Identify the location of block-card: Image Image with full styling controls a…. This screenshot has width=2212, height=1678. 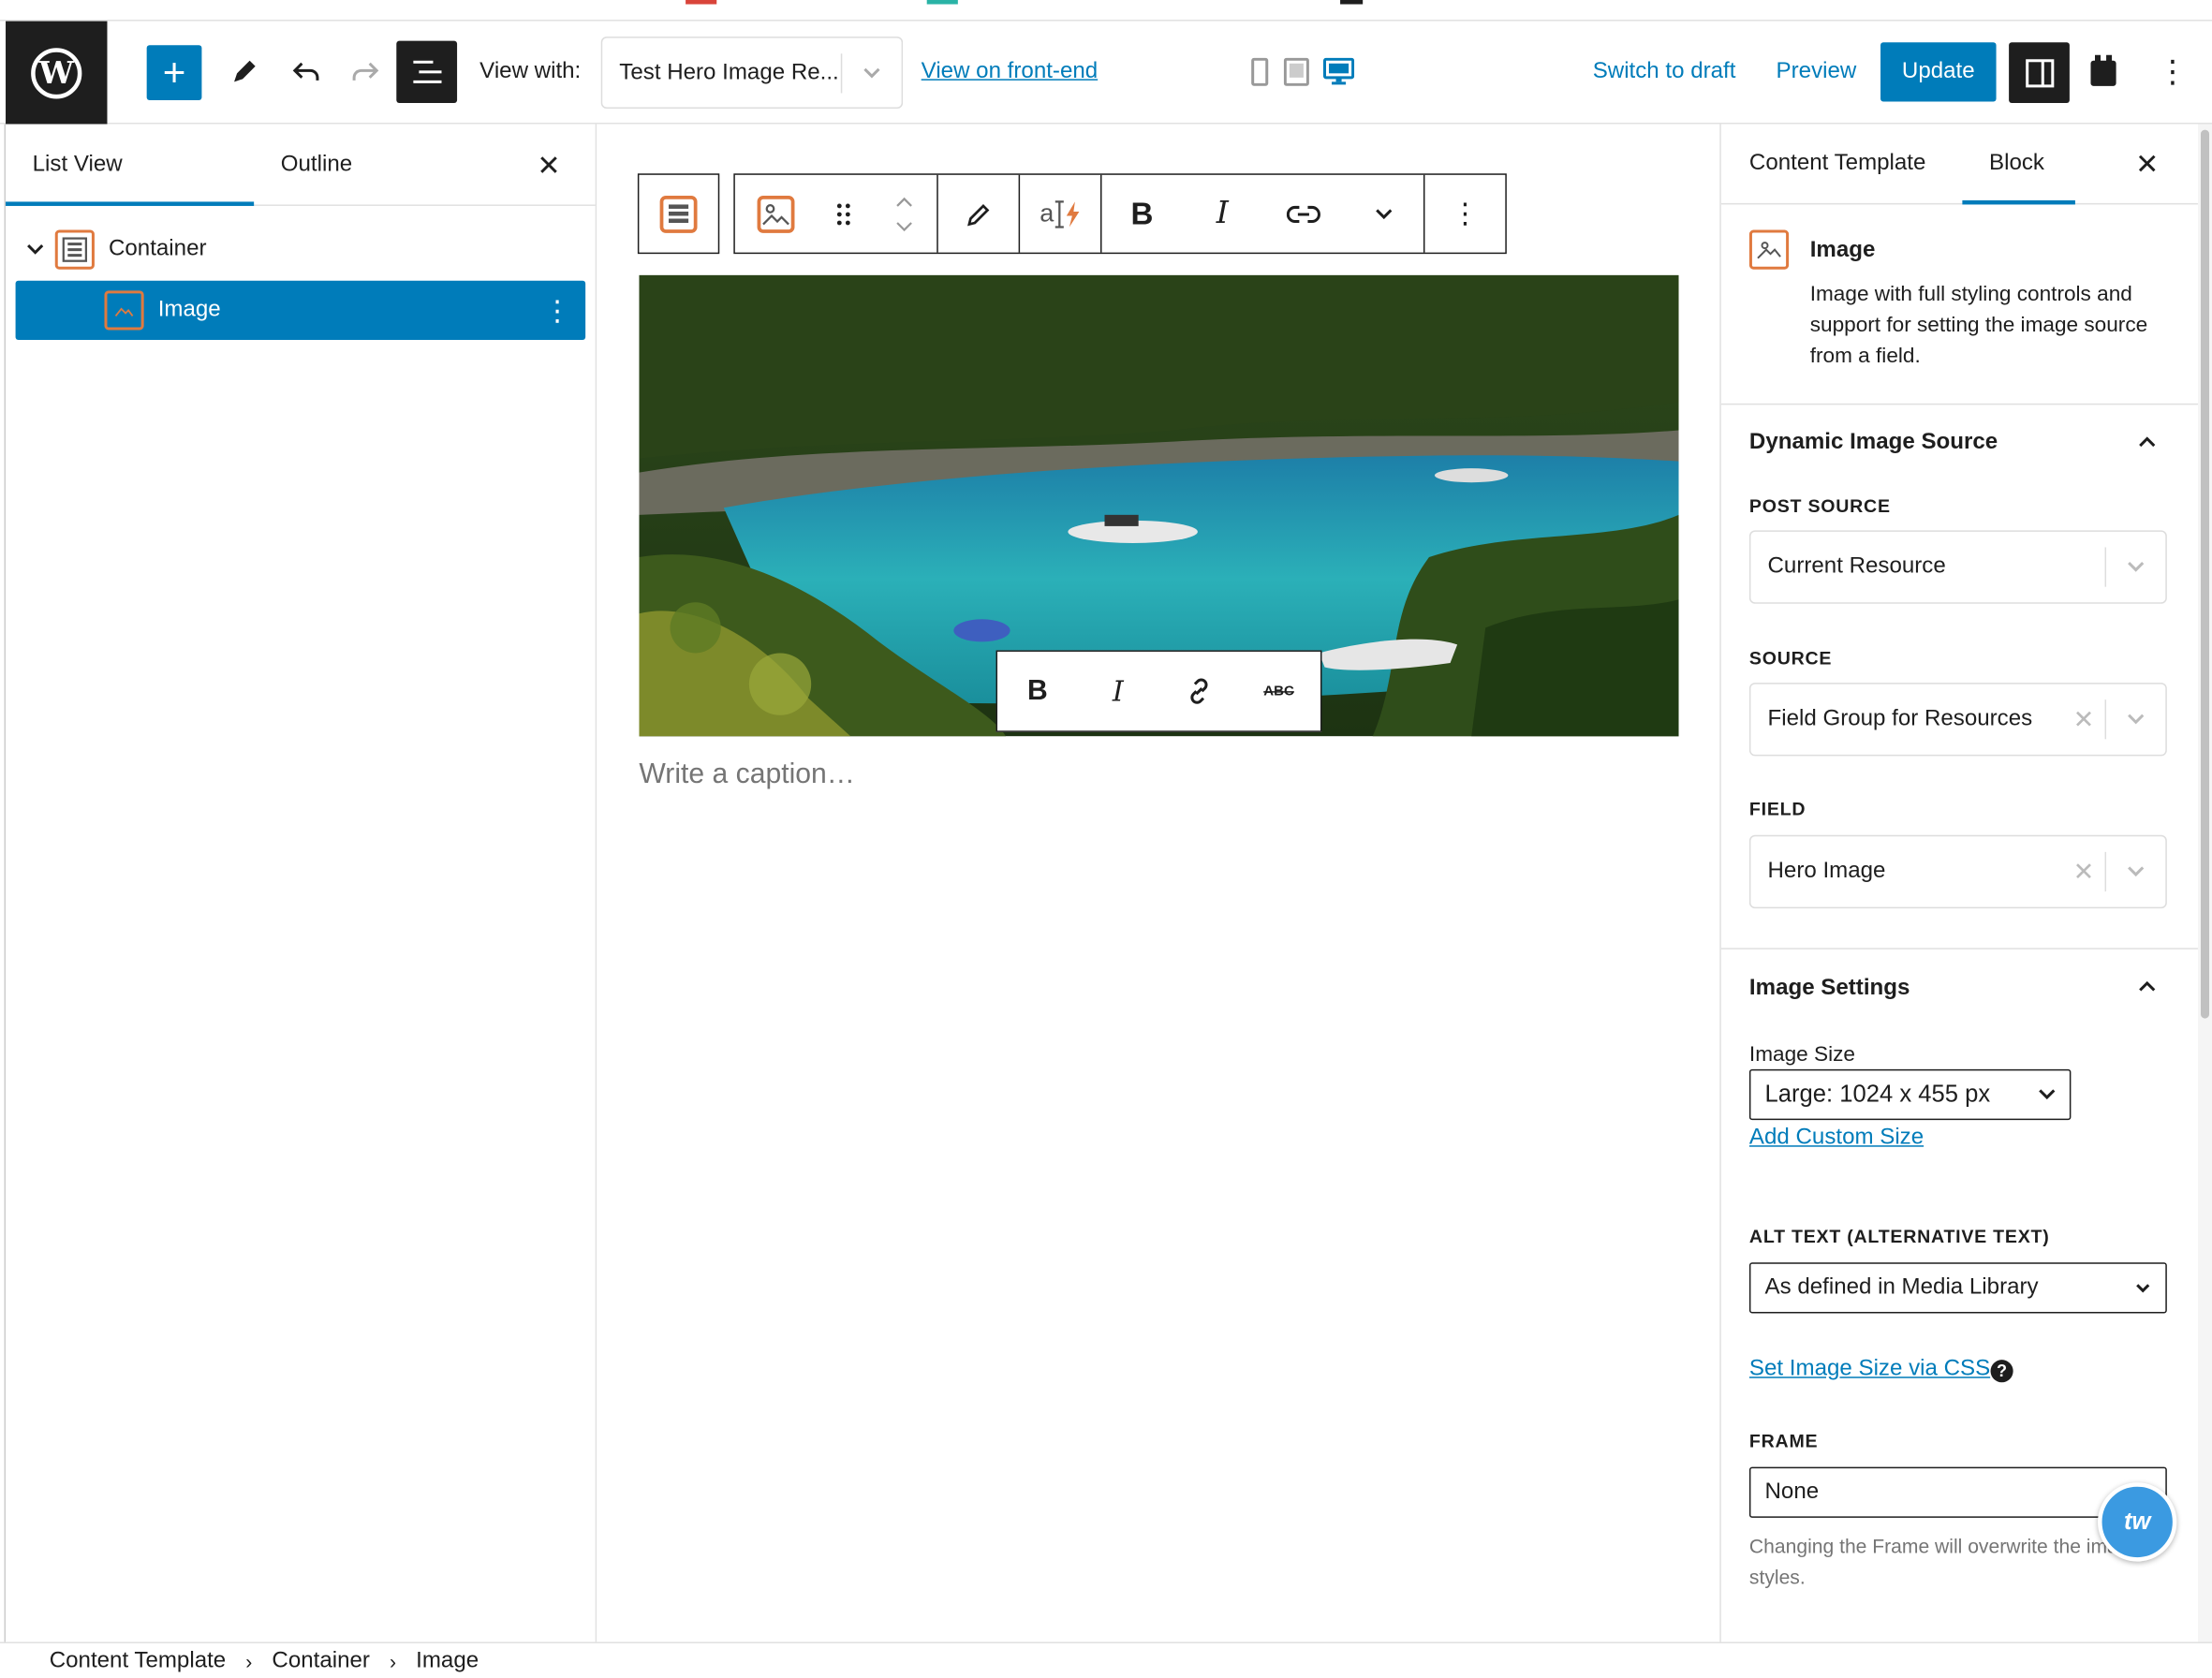
(1959, 305).